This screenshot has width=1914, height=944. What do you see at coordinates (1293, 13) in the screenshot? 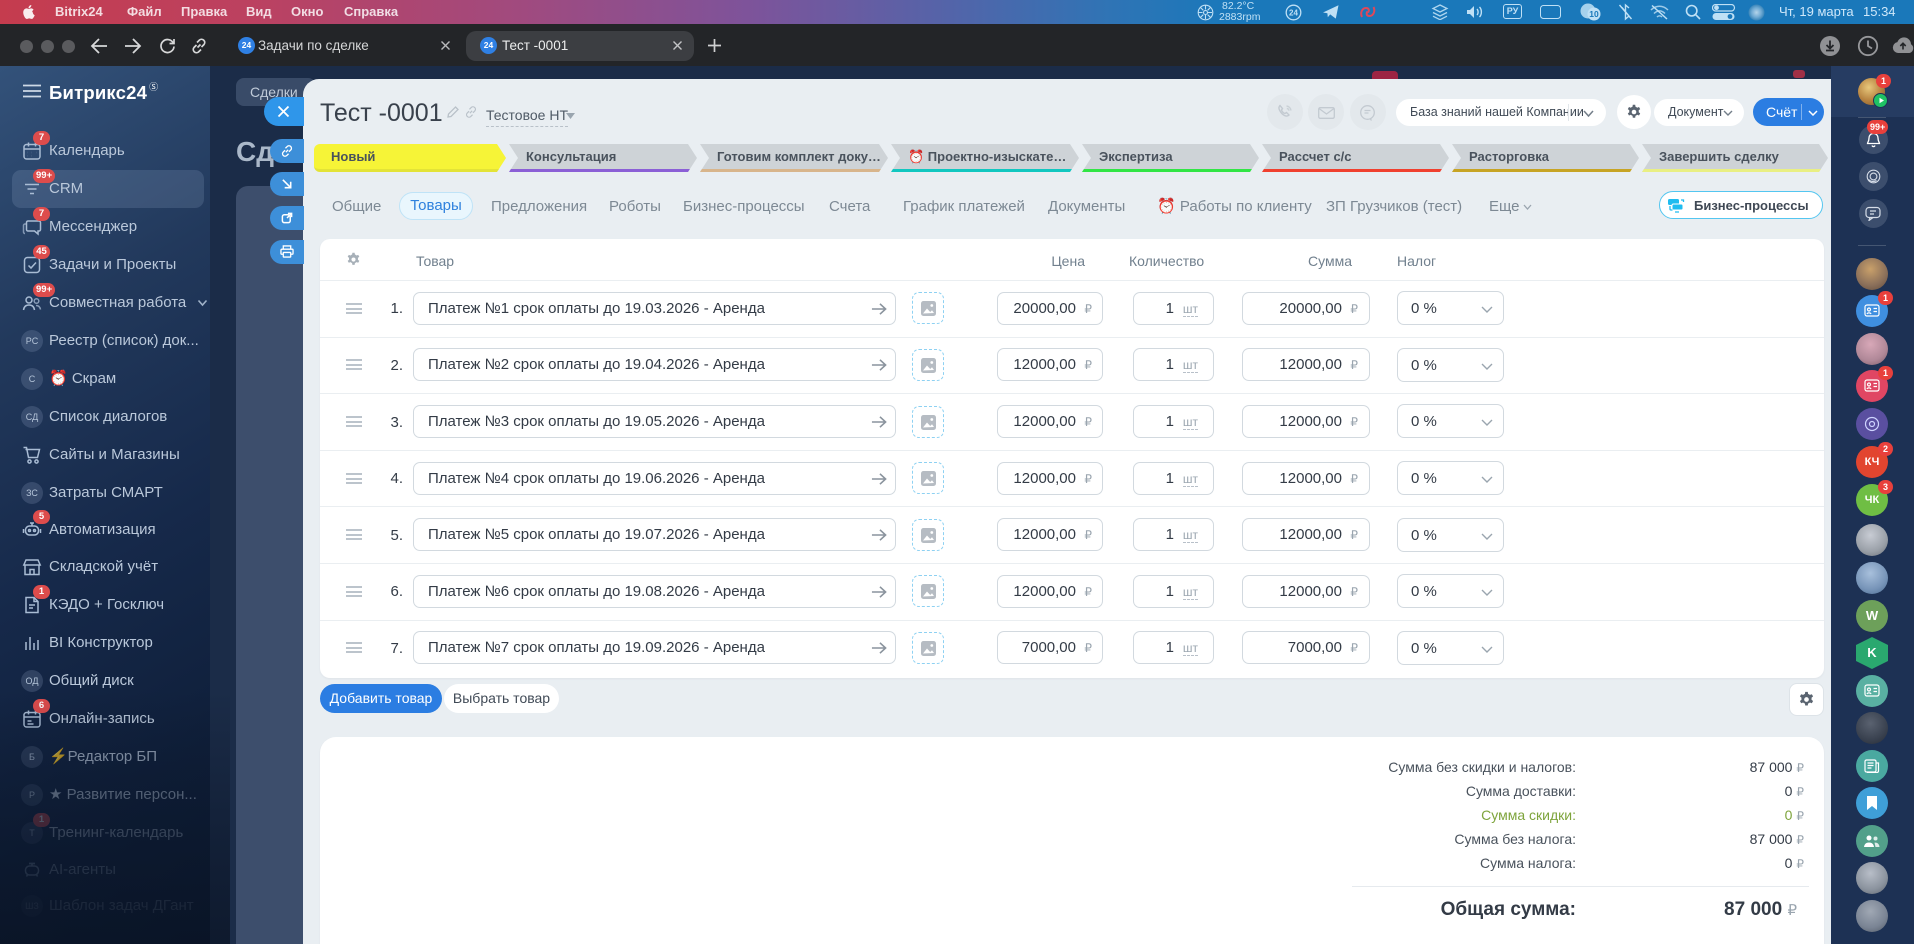
I see `svg-text: 24` at bounding box center [1293, 13].